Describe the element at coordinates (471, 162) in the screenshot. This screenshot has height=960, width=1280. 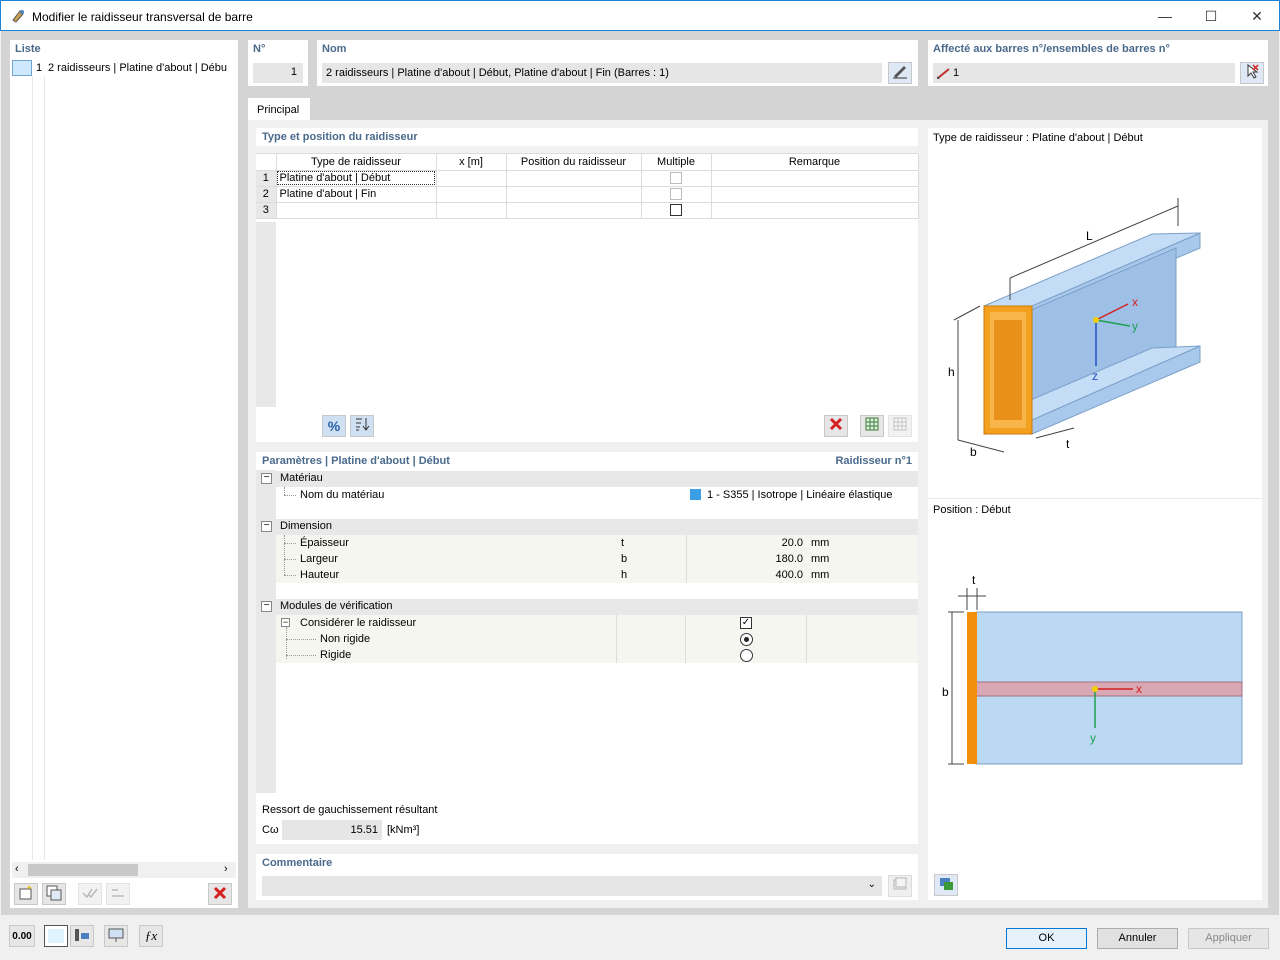
I see `col-x: x [m]` at that location.